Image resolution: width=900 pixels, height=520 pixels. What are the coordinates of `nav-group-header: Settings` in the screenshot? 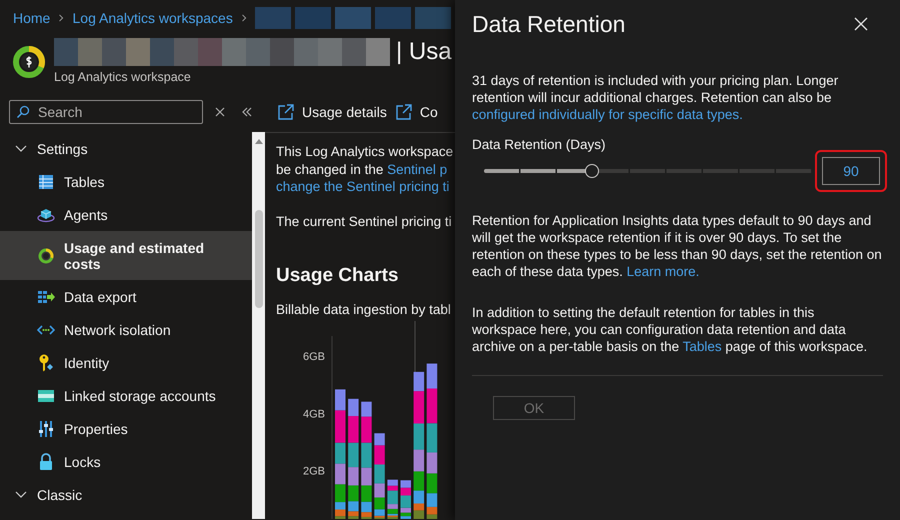 It's located at (126, 148).